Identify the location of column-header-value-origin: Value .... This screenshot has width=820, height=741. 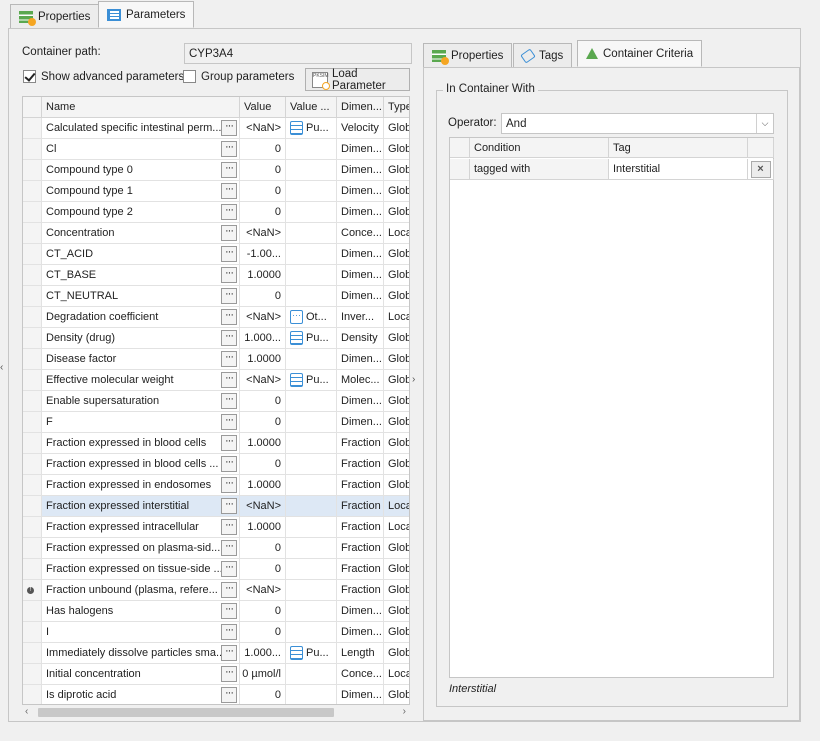
(311, 107).